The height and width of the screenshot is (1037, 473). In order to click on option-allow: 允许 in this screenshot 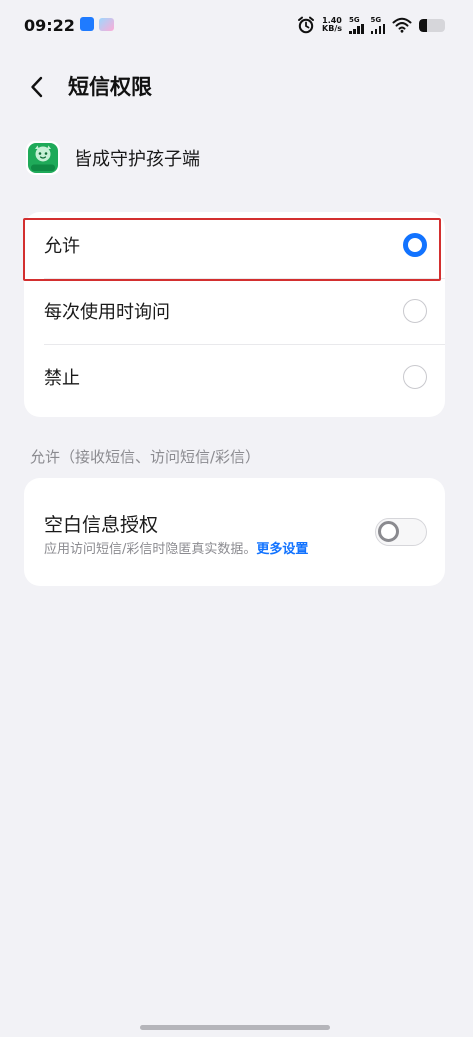, I will do `click(234, 245)`.